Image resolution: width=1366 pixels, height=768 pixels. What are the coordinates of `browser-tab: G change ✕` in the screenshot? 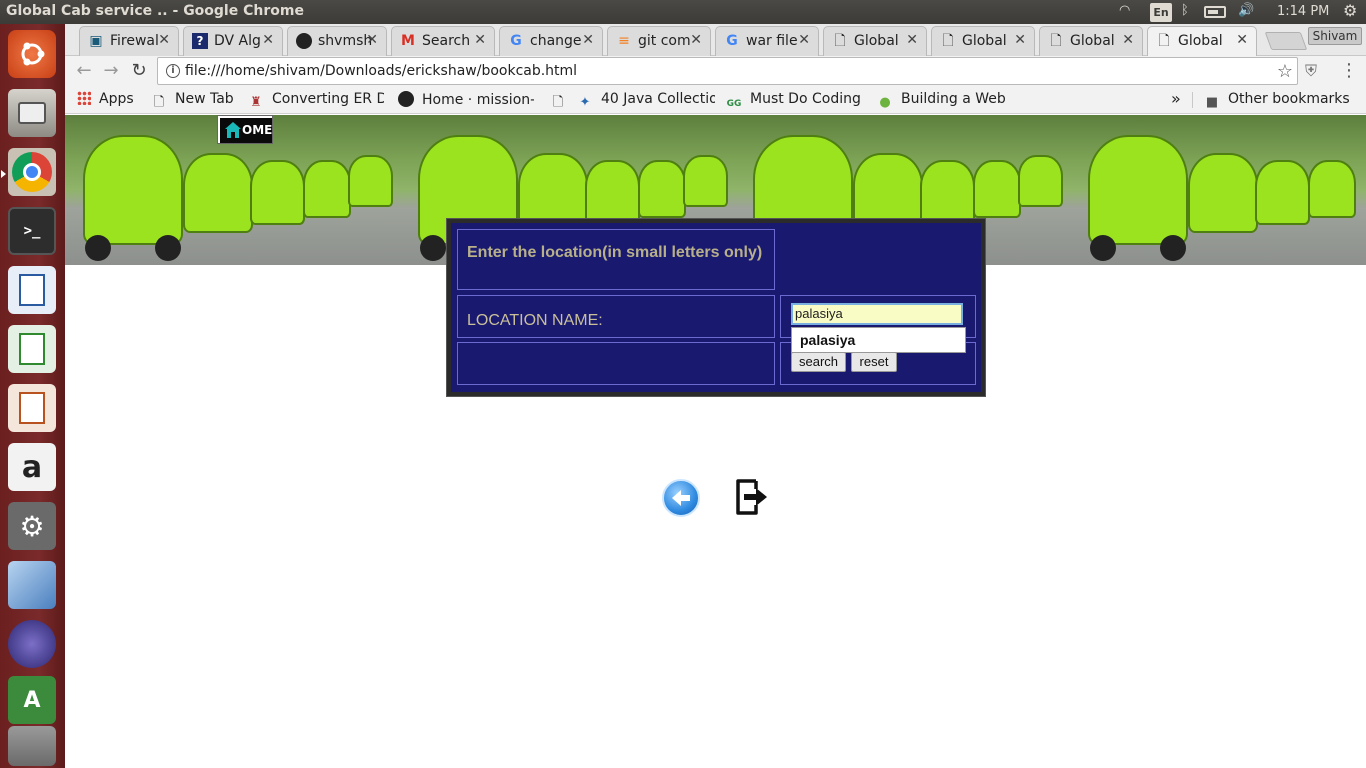 It's located at (551, 41).